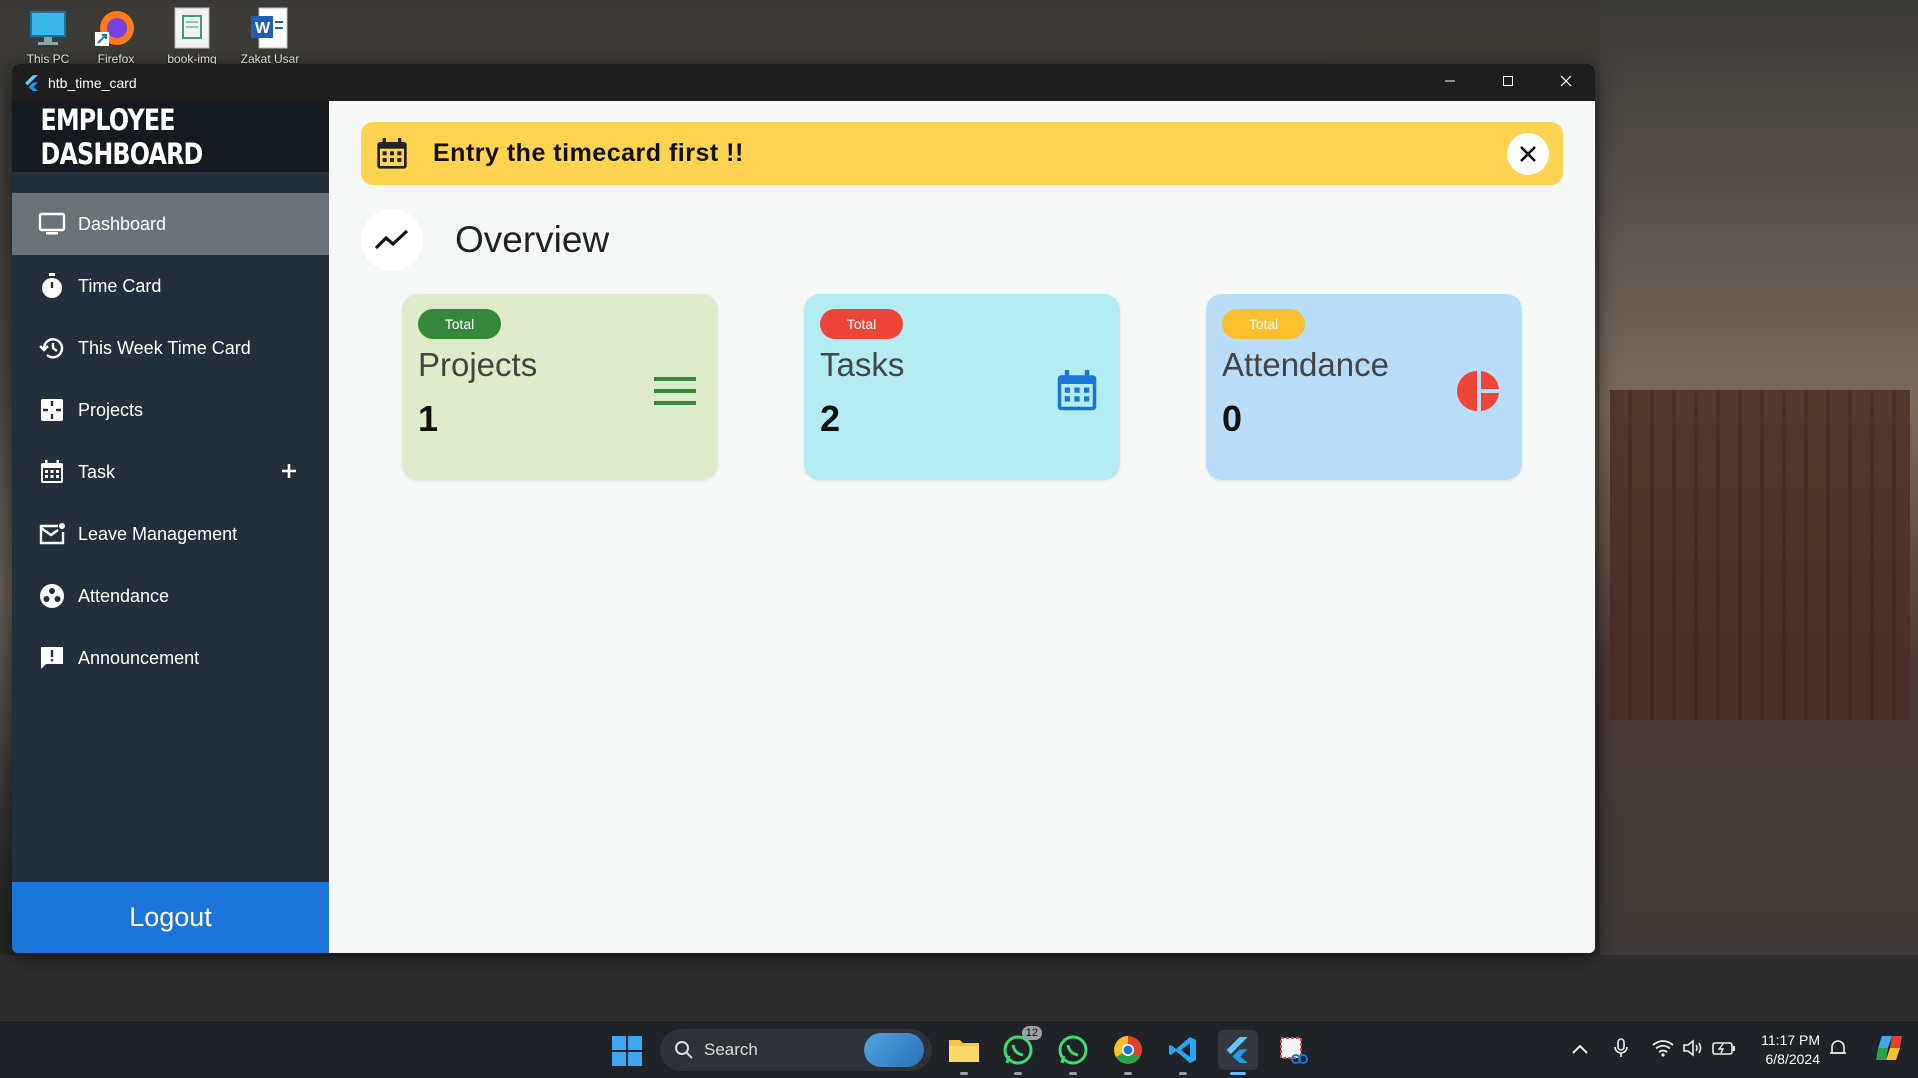  Describe the element at coordinates (560, 387) in the screenshot. I see `projects-summary-card: Total Projects 1` at that location.